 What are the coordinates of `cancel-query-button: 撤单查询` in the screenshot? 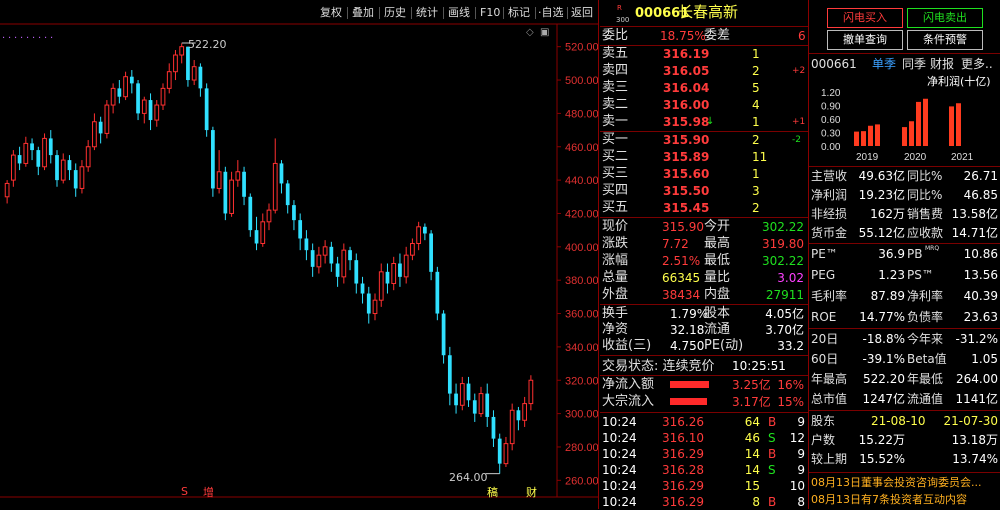 It's located at (865, 40).